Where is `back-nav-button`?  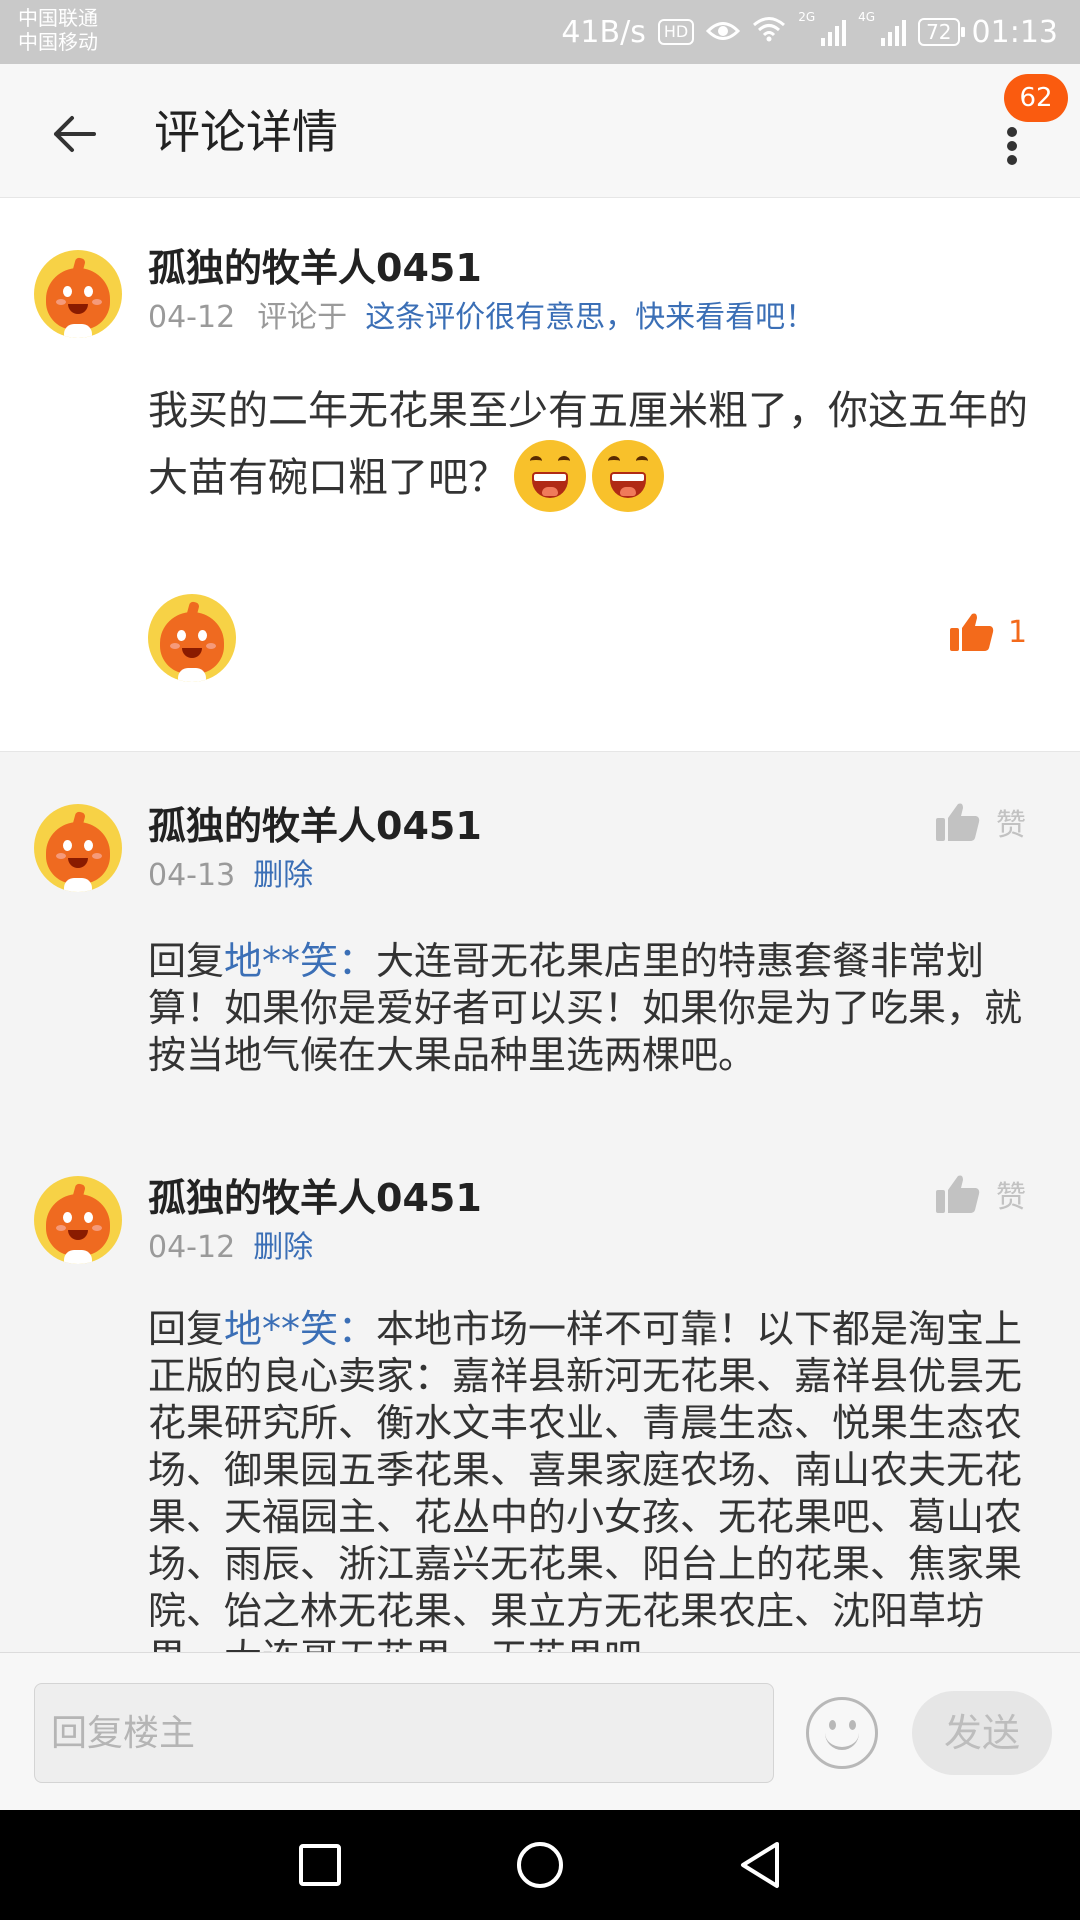
back-nav-button is located at coordinates (760, 1865).